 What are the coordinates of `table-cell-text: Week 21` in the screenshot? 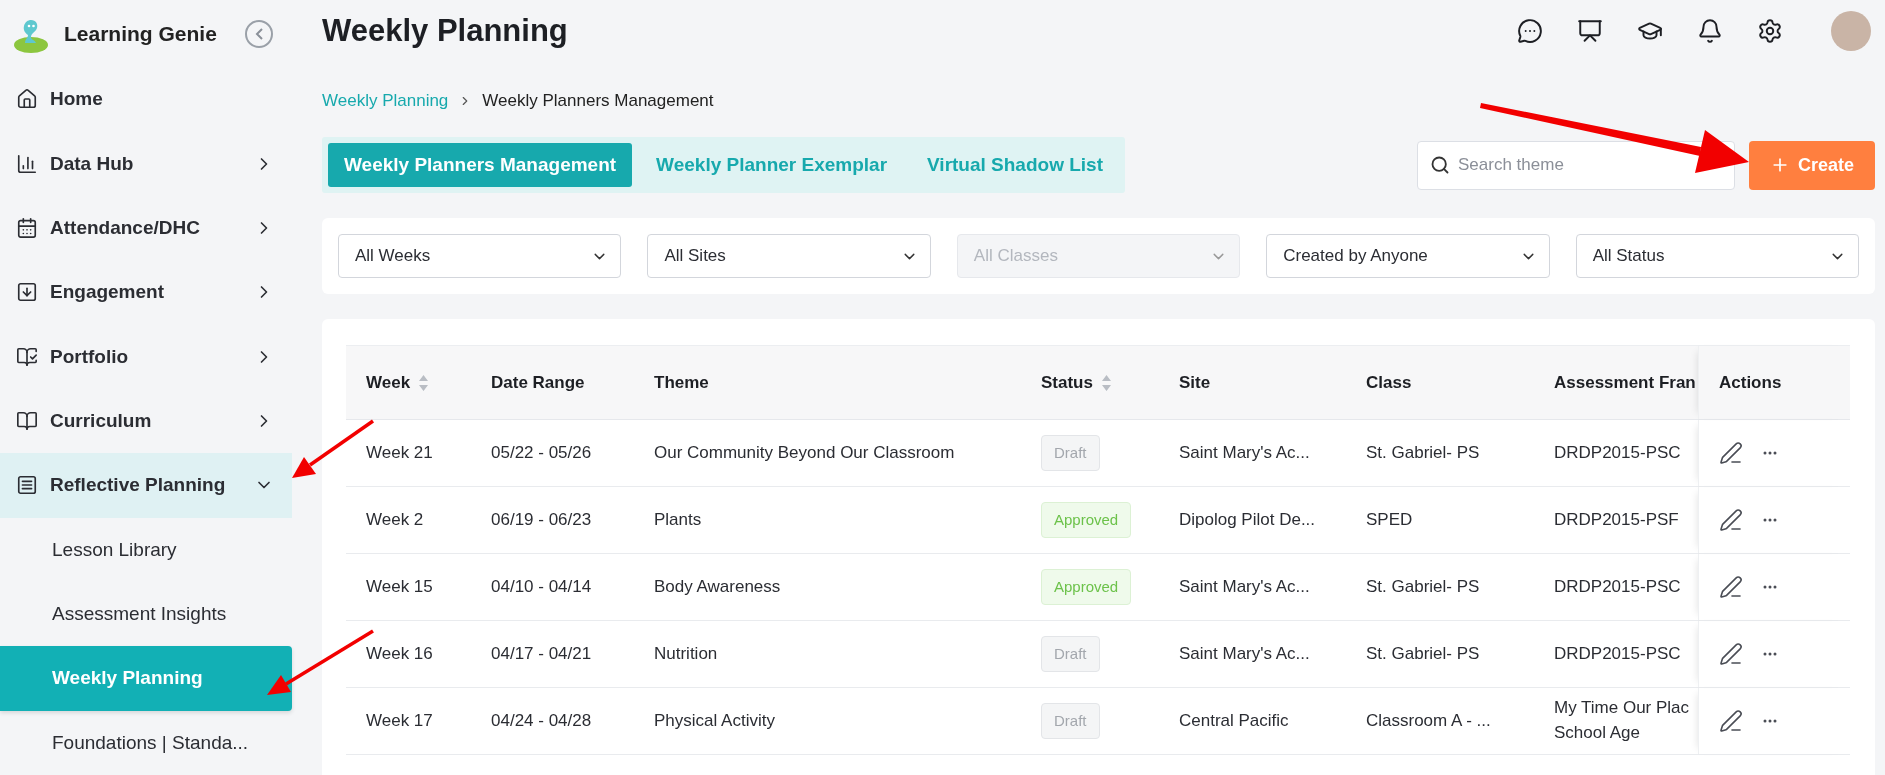 It's located at (399, 452).